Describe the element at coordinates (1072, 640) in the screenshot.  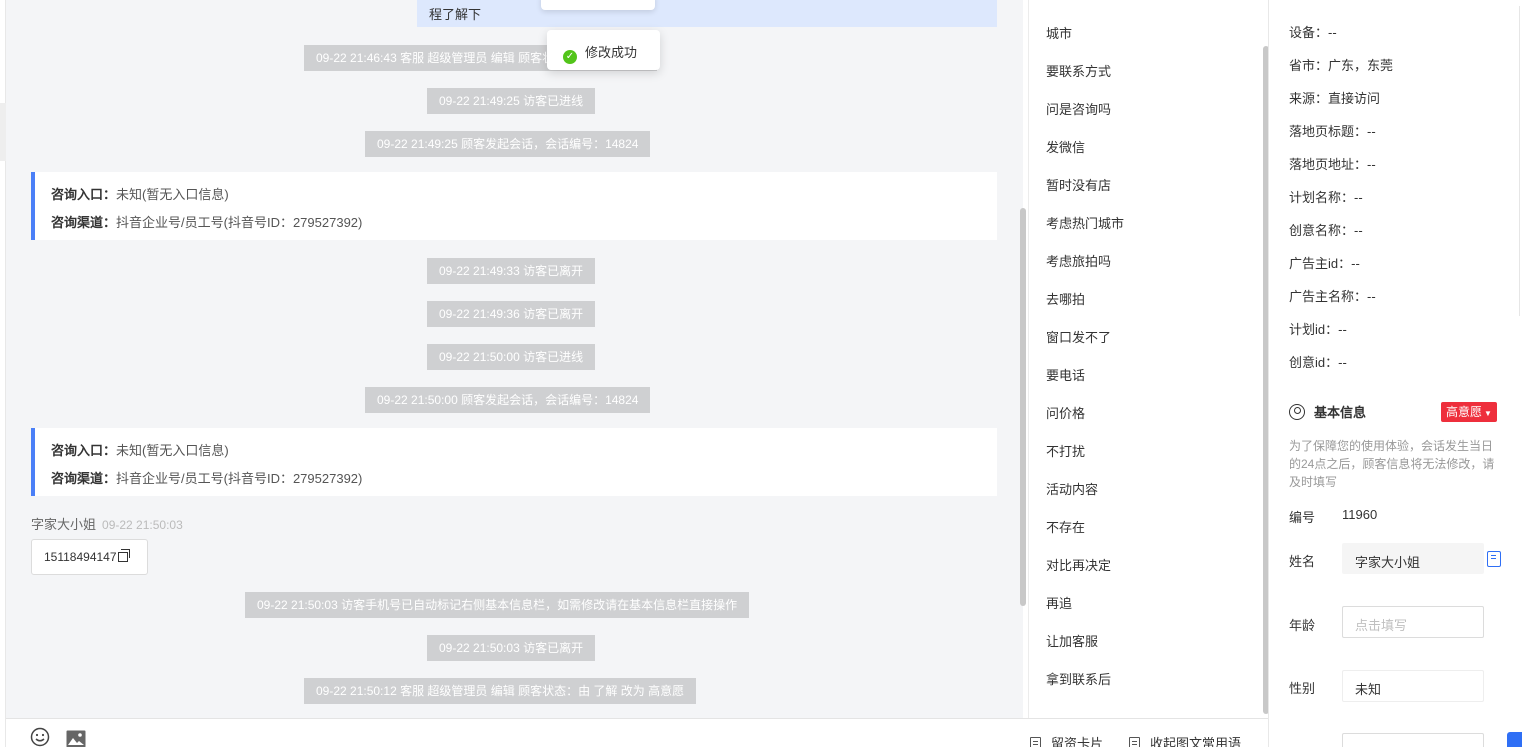
I see `phrase-item: 让加客服` at that location.